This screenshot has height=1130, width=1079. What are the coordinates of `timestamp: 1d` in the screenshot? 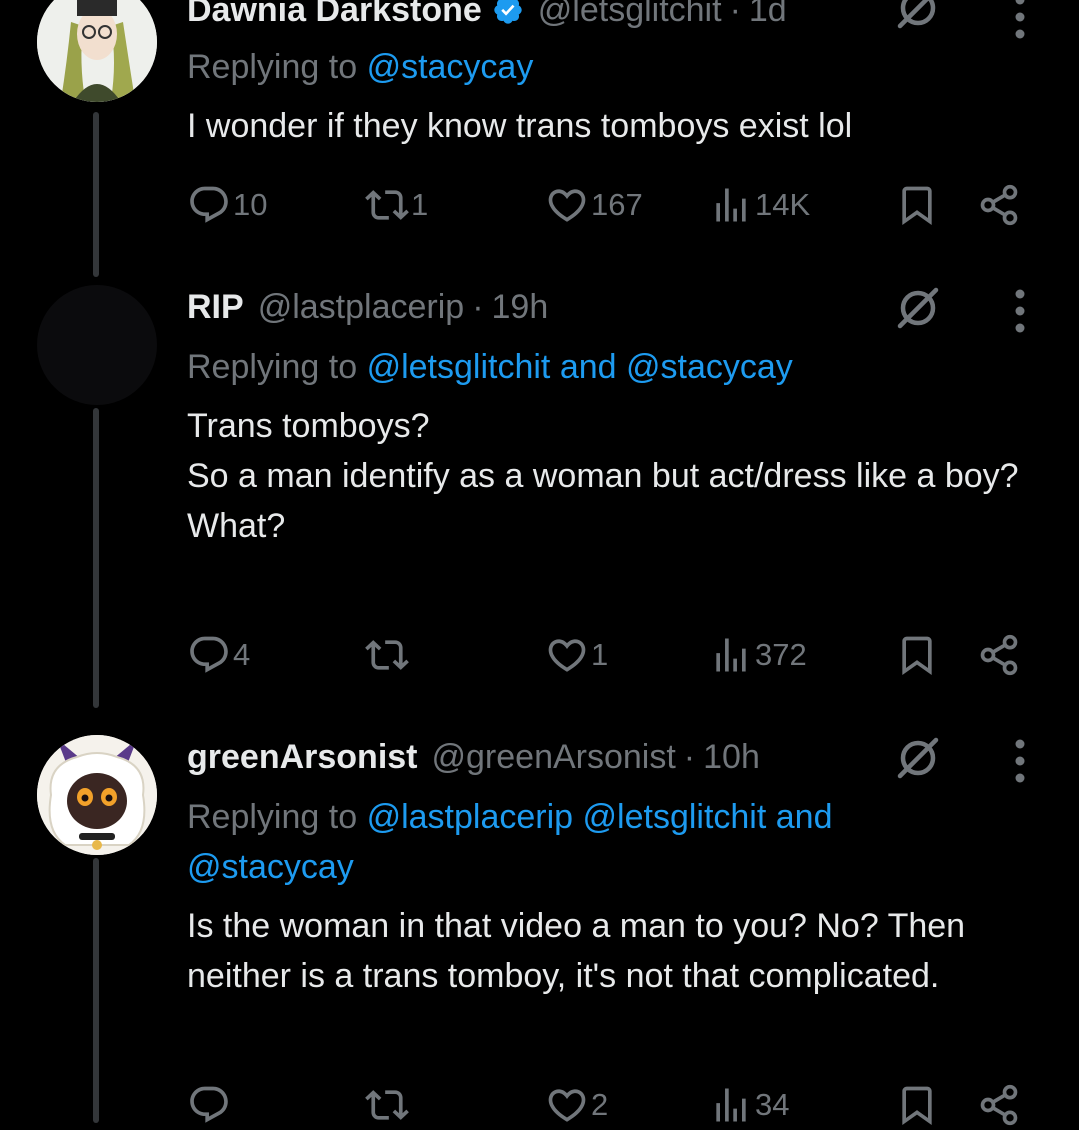 It's located at (768, 15).